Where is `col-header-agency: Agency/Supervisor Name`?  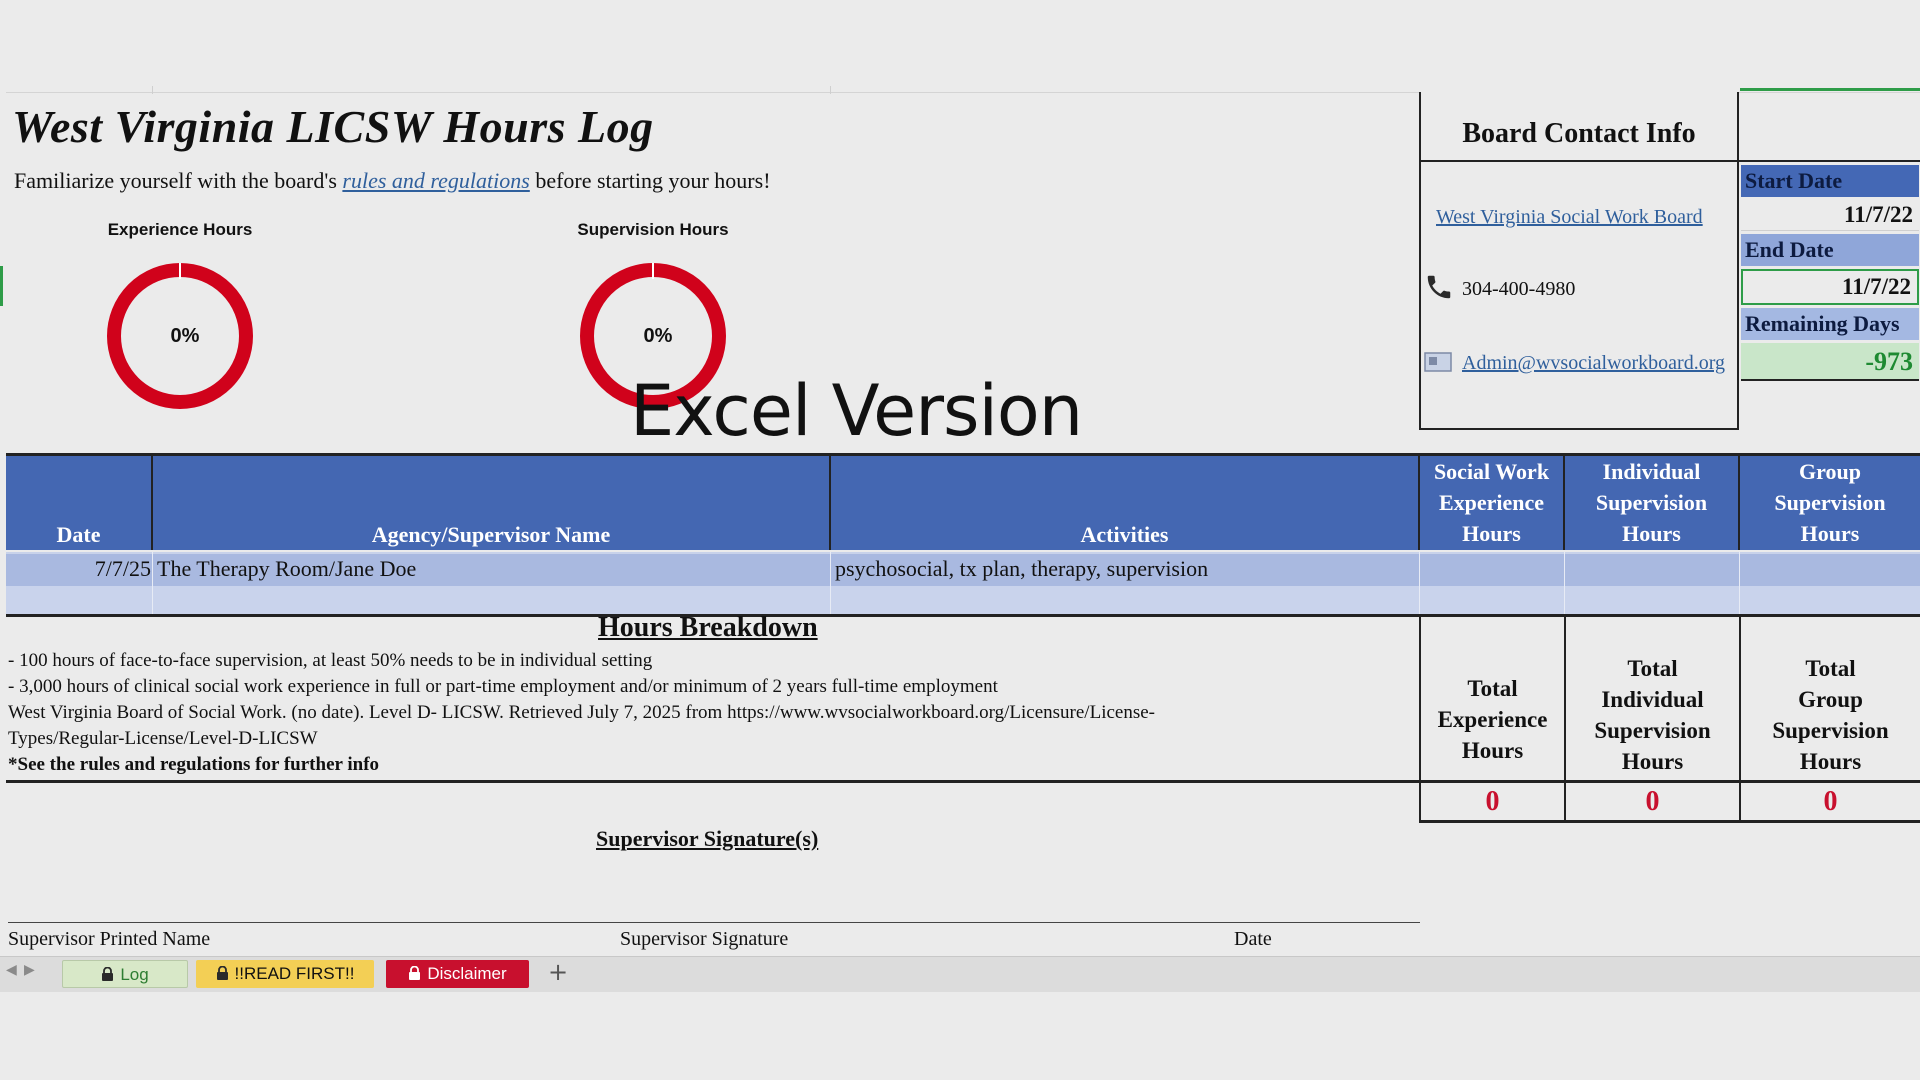 col-header-agency: Agency/Supervisor Name is located at coordinates (492, 503).